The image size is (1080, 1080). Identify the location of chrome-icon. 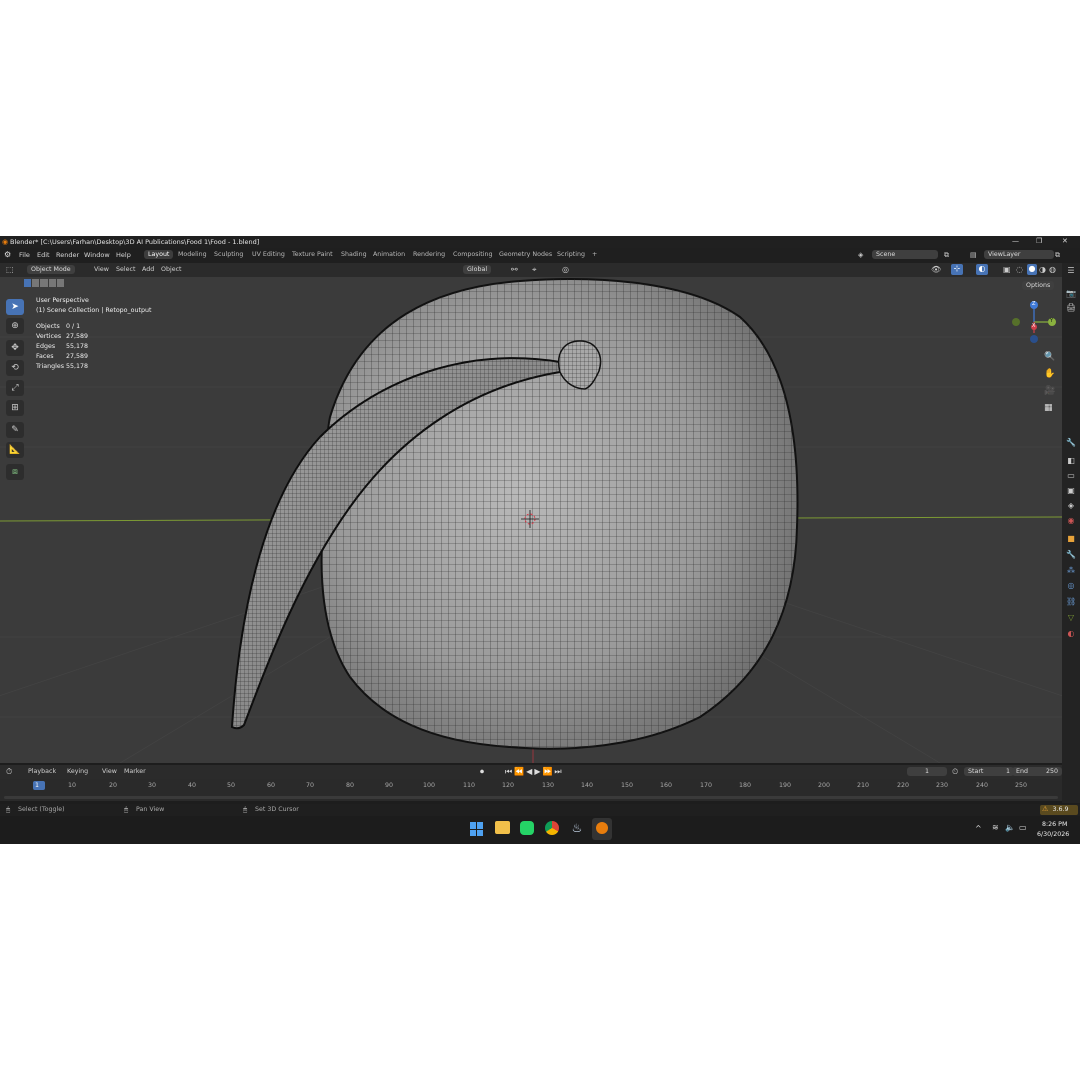
(552, 828).